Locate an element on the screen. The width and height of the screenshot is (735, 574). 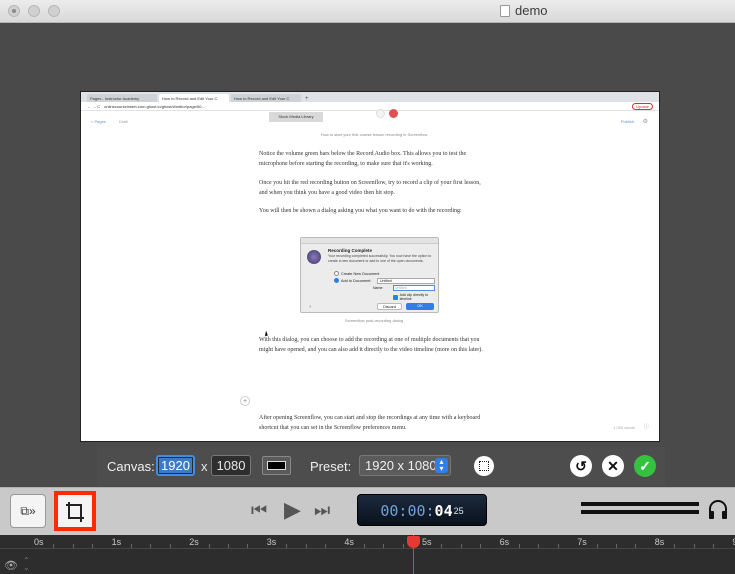
canvas-label: Canvas: is located at coordinates (131, 466).